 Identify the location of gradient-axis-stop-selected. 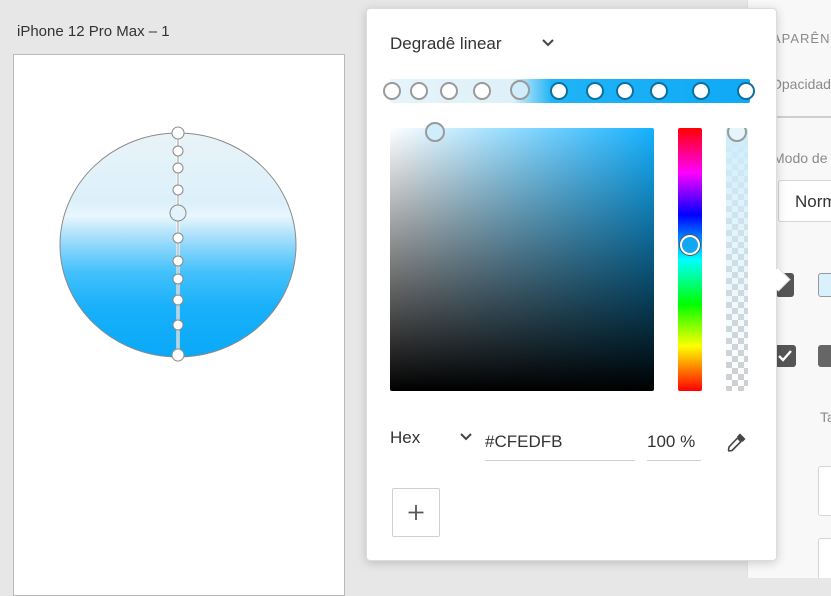
(178, 213).